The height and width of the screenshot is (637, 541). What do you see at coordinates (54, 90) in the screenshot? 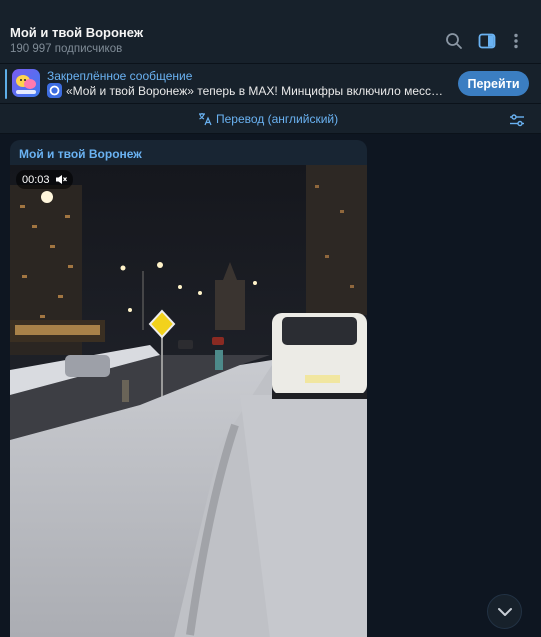
I see `max-app-icon` at bounding box center [54, 90].